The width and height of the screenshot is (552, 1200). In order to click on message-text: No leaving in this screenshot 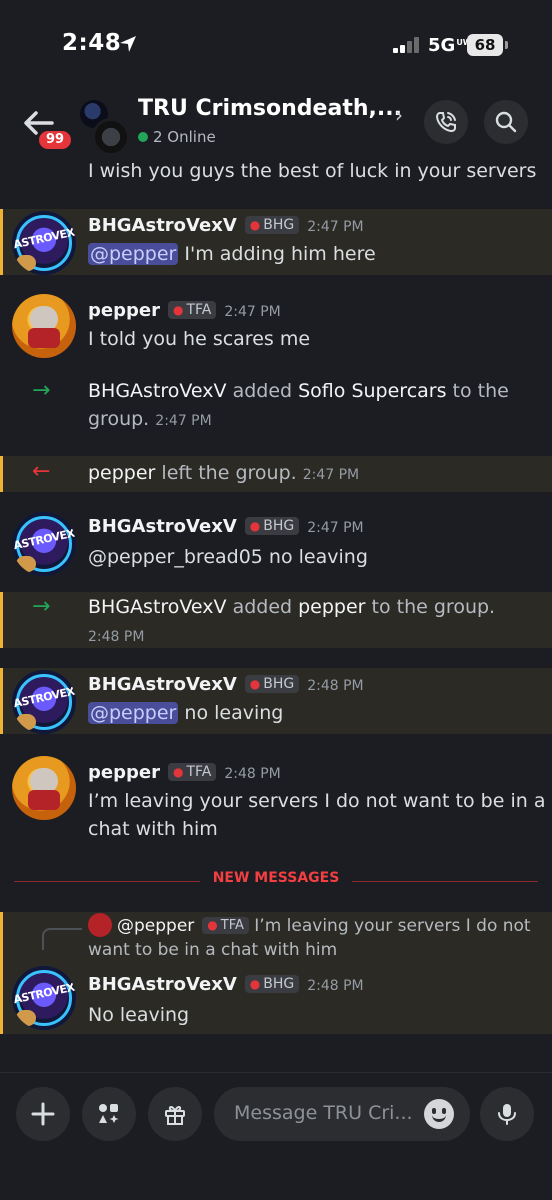, I will do `click(139, 1015)`.